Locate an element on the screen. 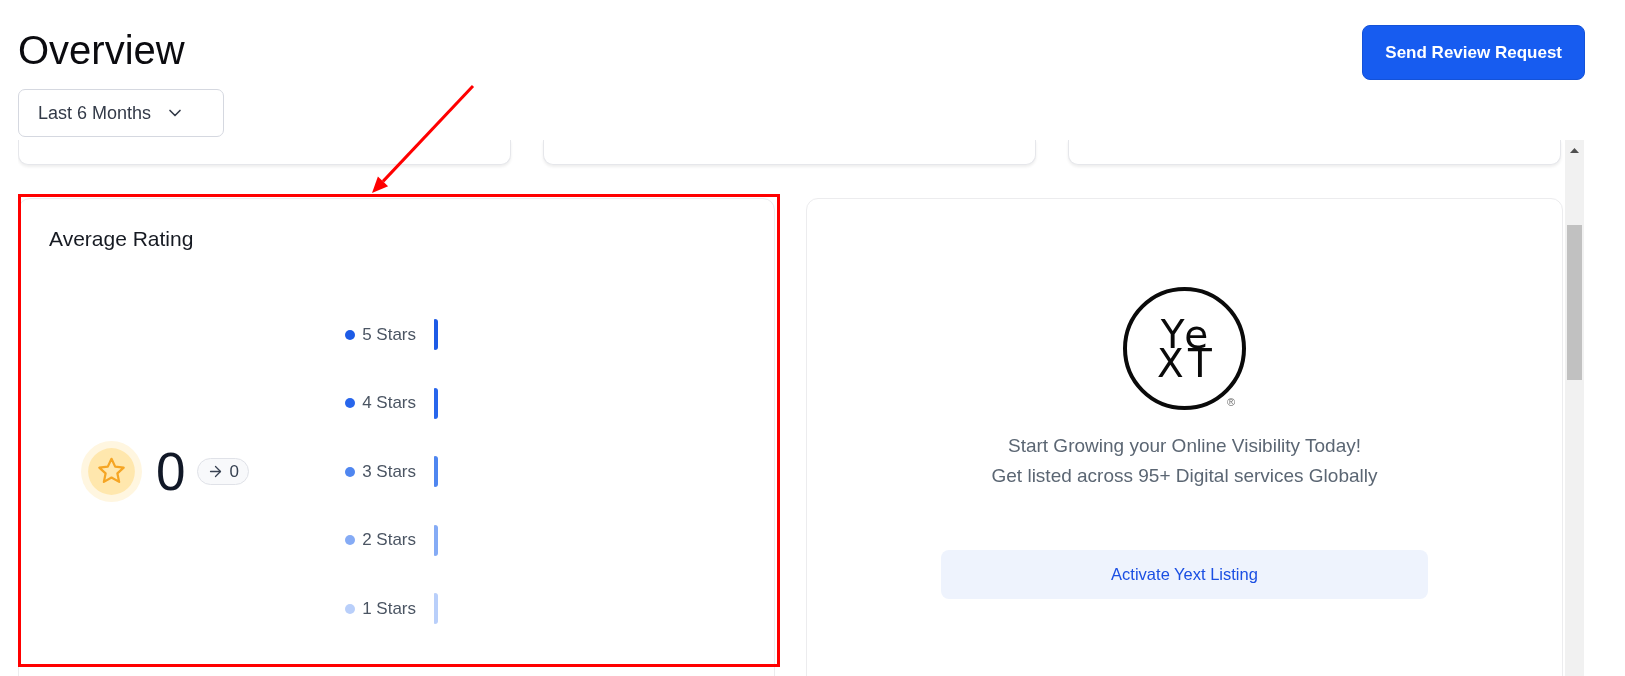 This screenshot has width=1625, height=676. logo-text: Ye is located at coordinates (1187, 334).